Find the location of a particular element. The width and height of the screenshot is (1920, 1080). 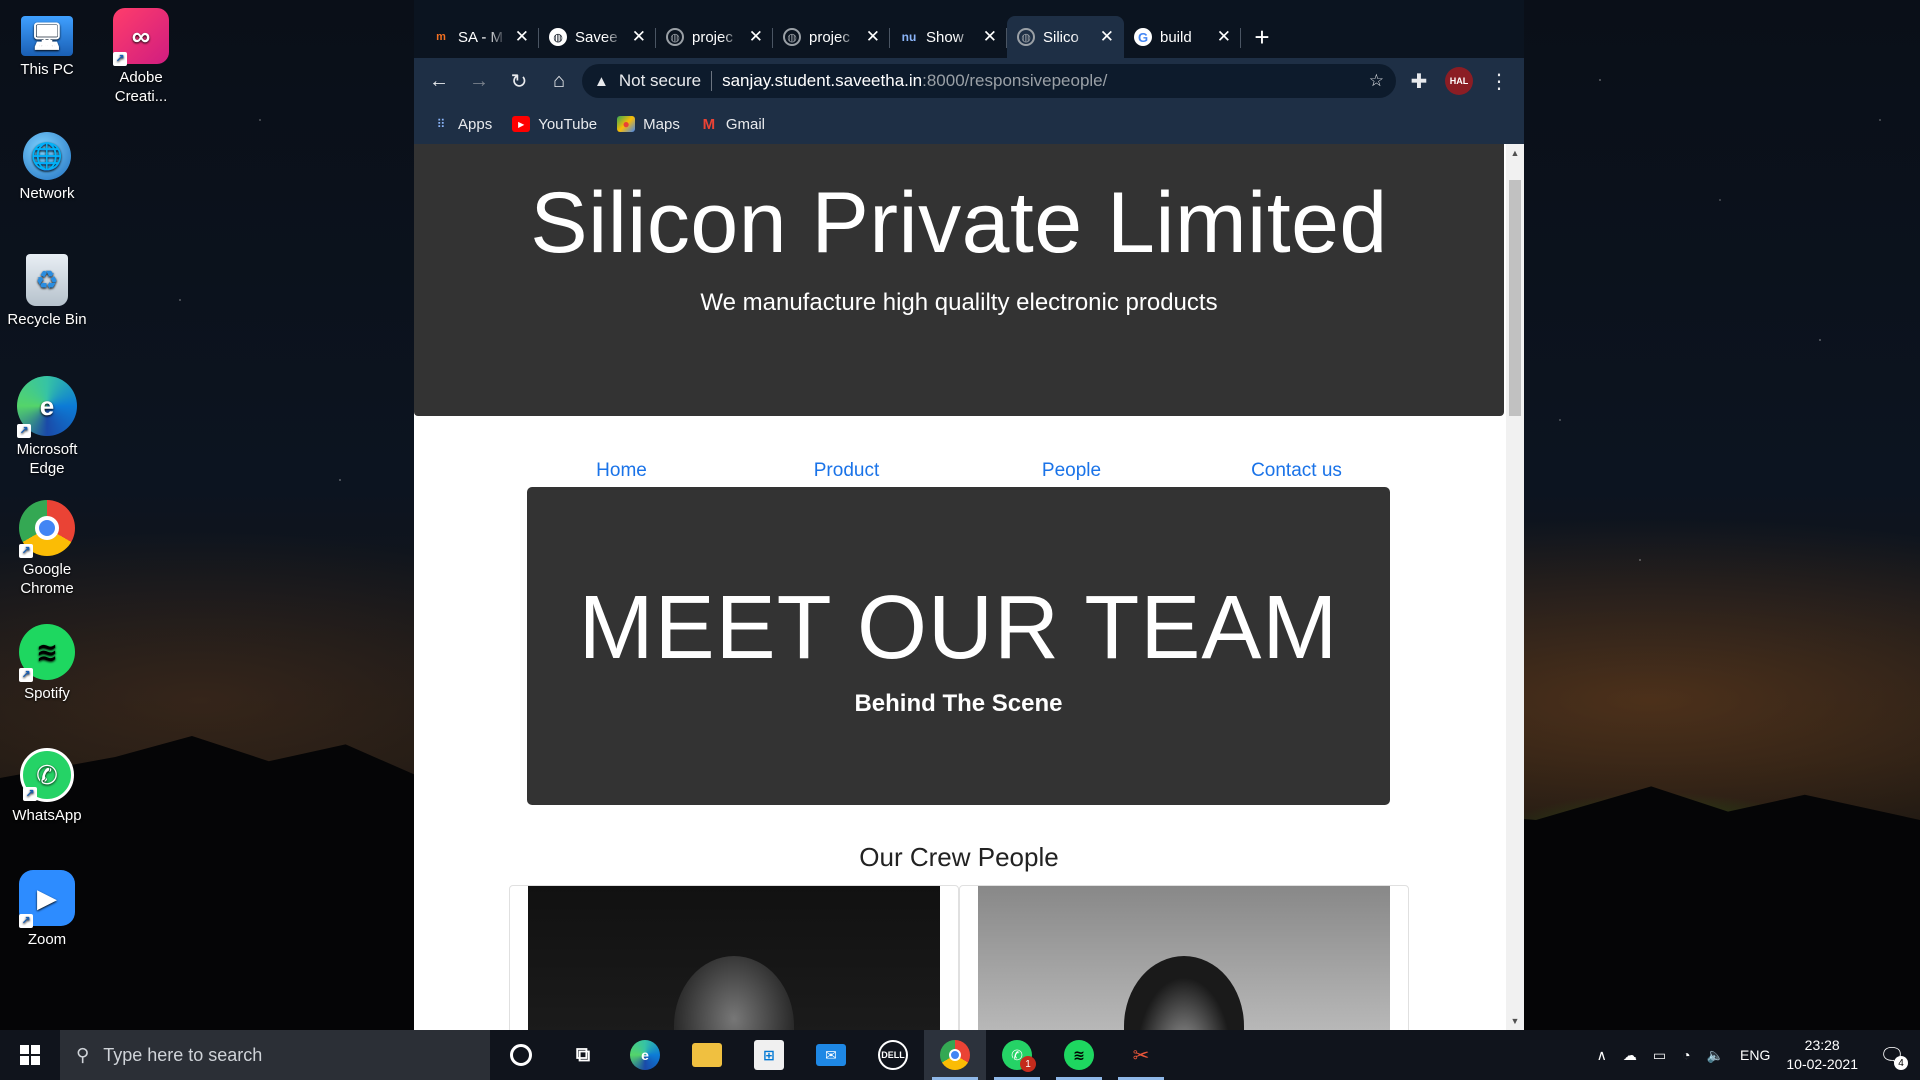

desktop-icon-this-pc: 🖥 This PC is located at coordinates (47, 43).